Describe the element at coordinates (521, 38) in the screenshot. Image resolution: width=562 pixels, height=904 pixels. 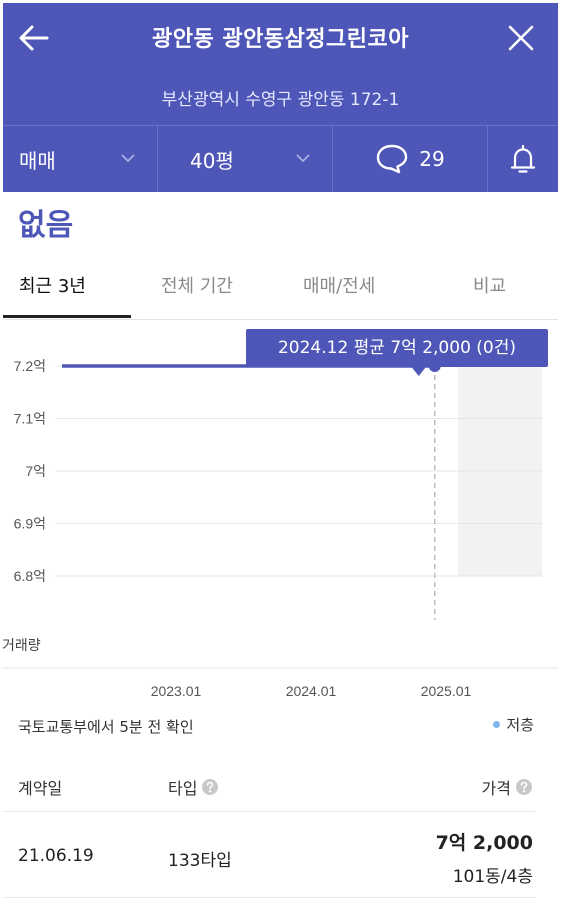
I see `close-icon` at that location.